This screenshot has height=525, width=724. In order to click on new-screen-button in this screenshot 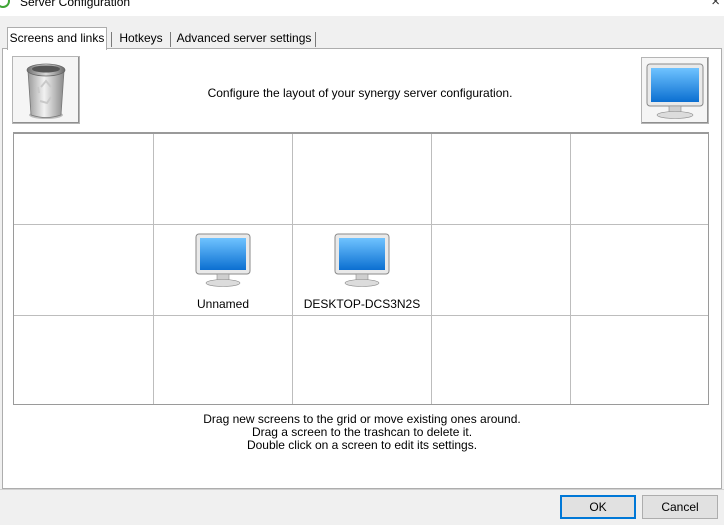, I will do `click(675, 90)`.